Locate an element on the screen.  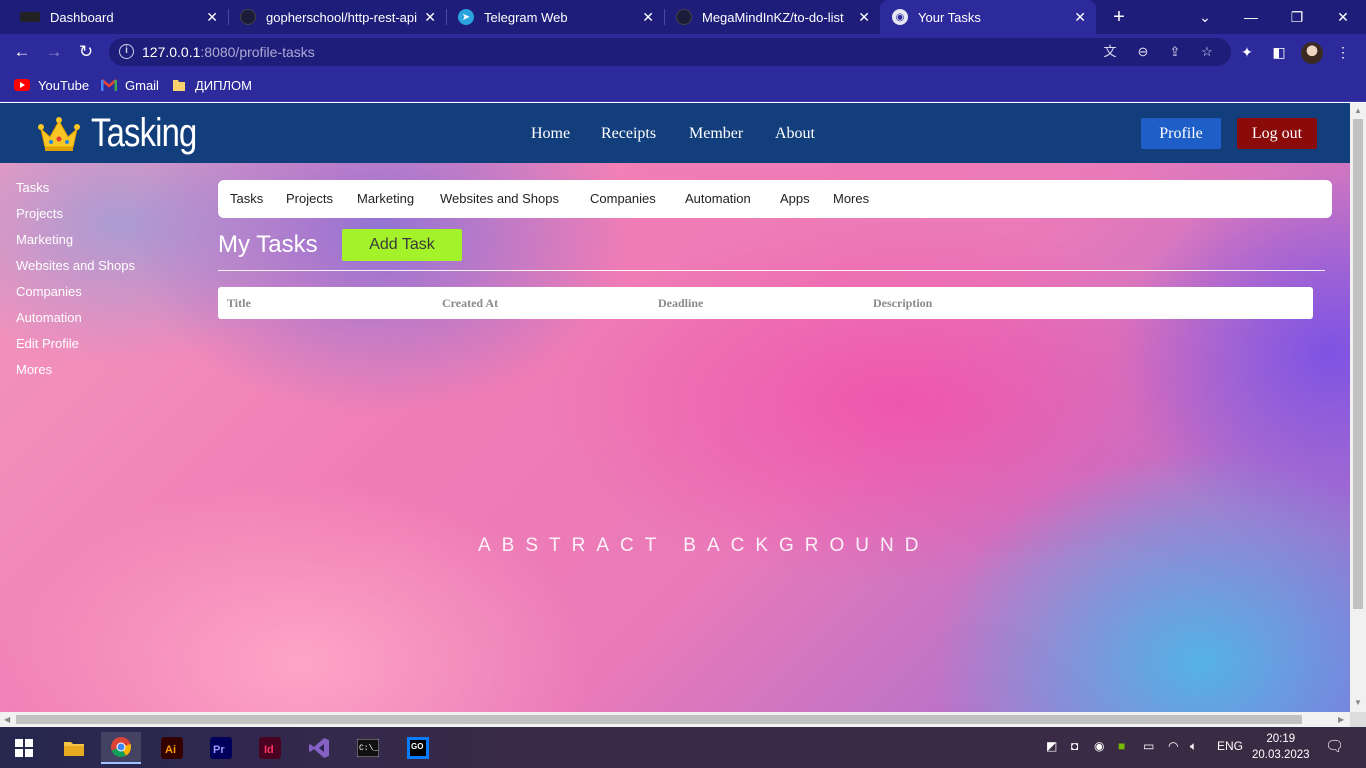
steam-icon: ◉ is located at coordinates (1099, 746).